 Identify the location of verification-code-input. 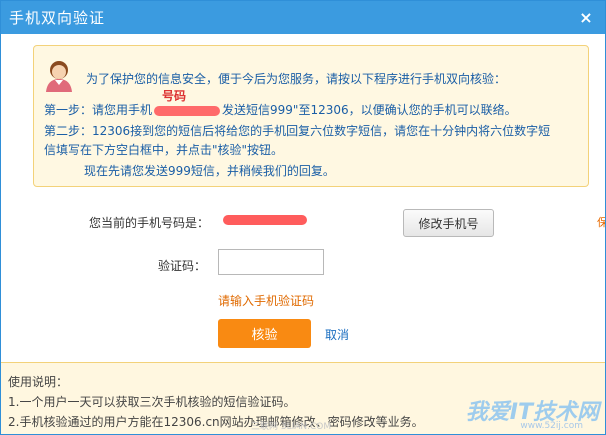
(271, 262).